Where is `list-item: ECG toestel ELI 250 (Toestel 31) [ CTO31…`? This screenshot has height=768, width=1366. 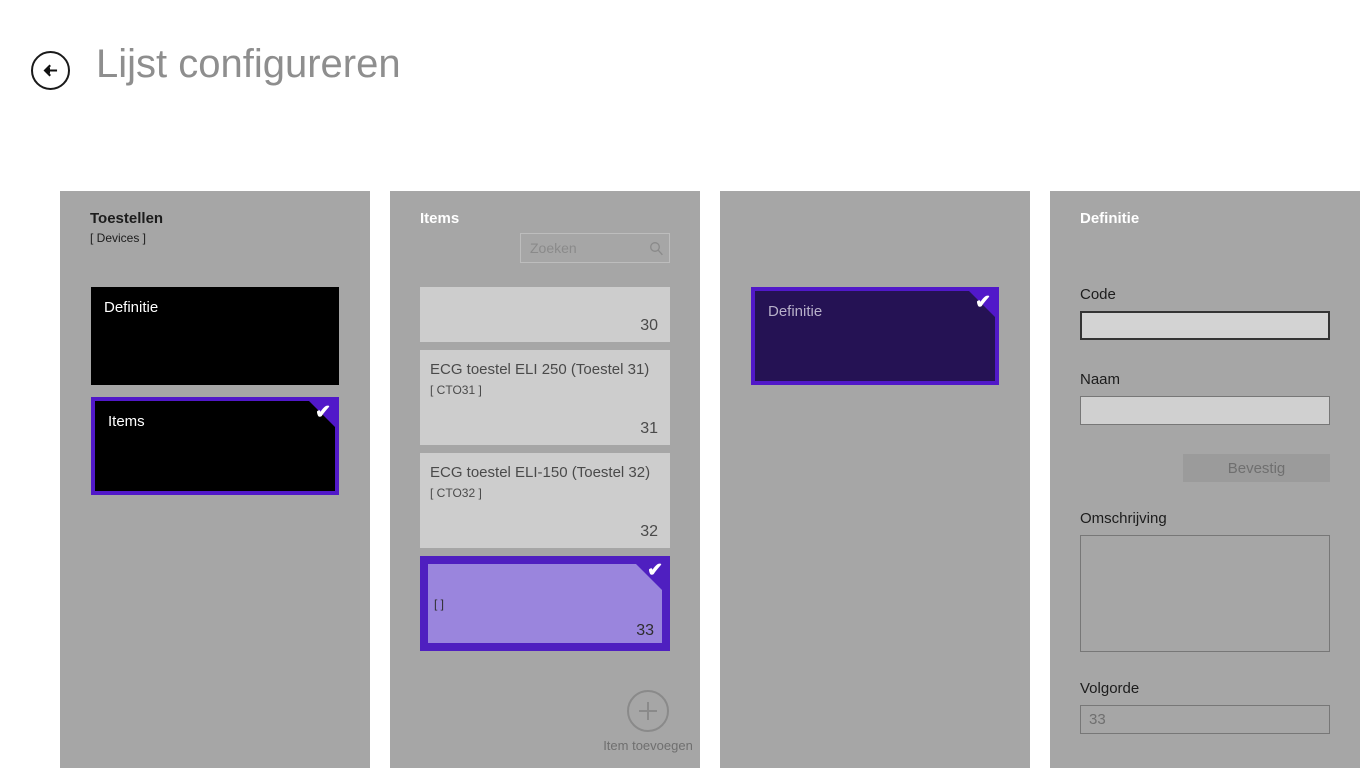 list-item: ECG toestel ELI 250 (Toestel 31) [ CTO31… is located at coordinates (545, 397).